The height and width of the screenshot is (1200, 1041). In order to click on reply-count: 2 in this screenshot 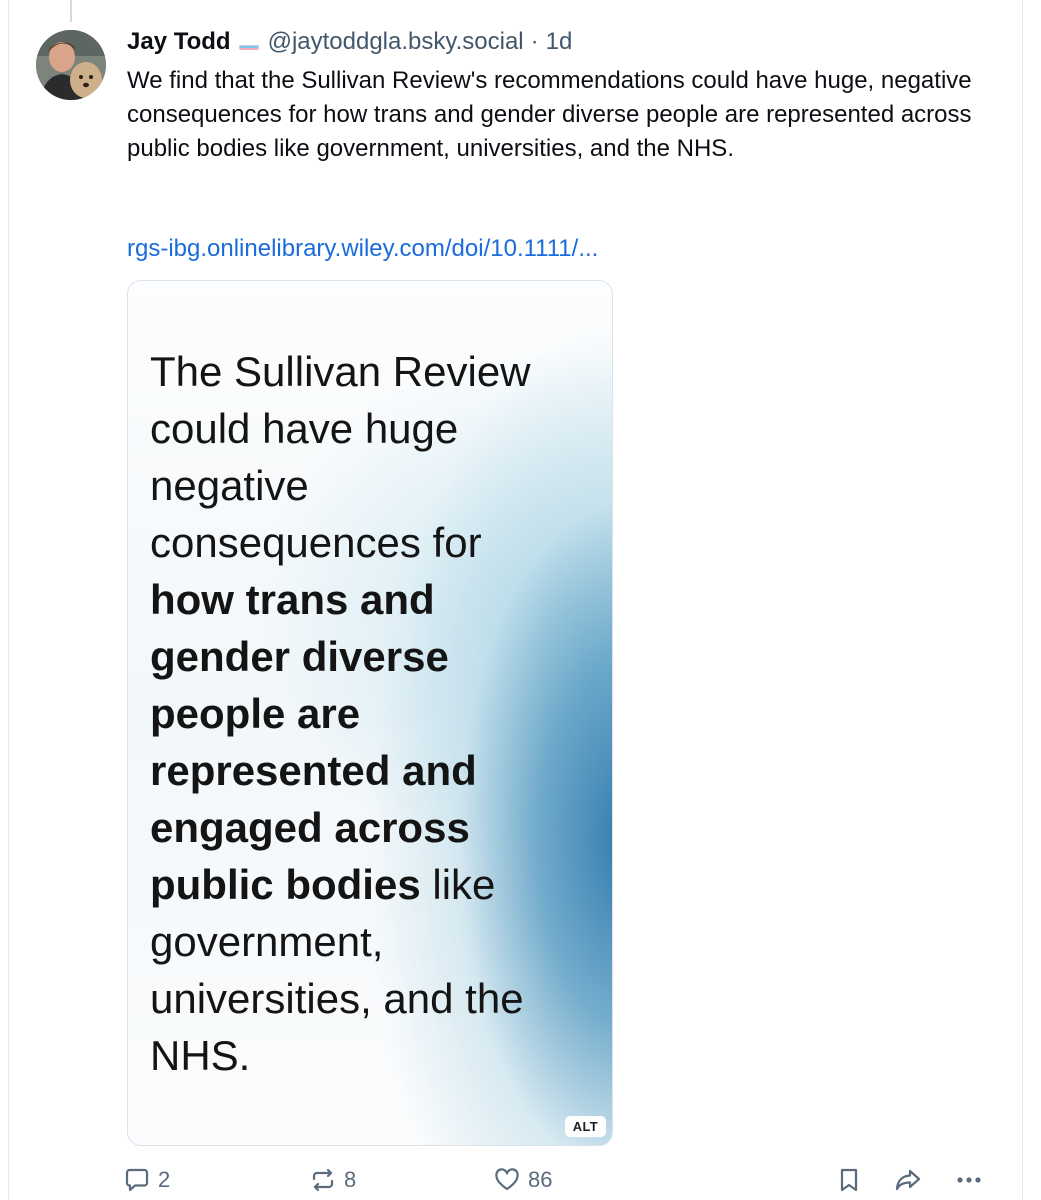, I will do `click(164, 1179)`.